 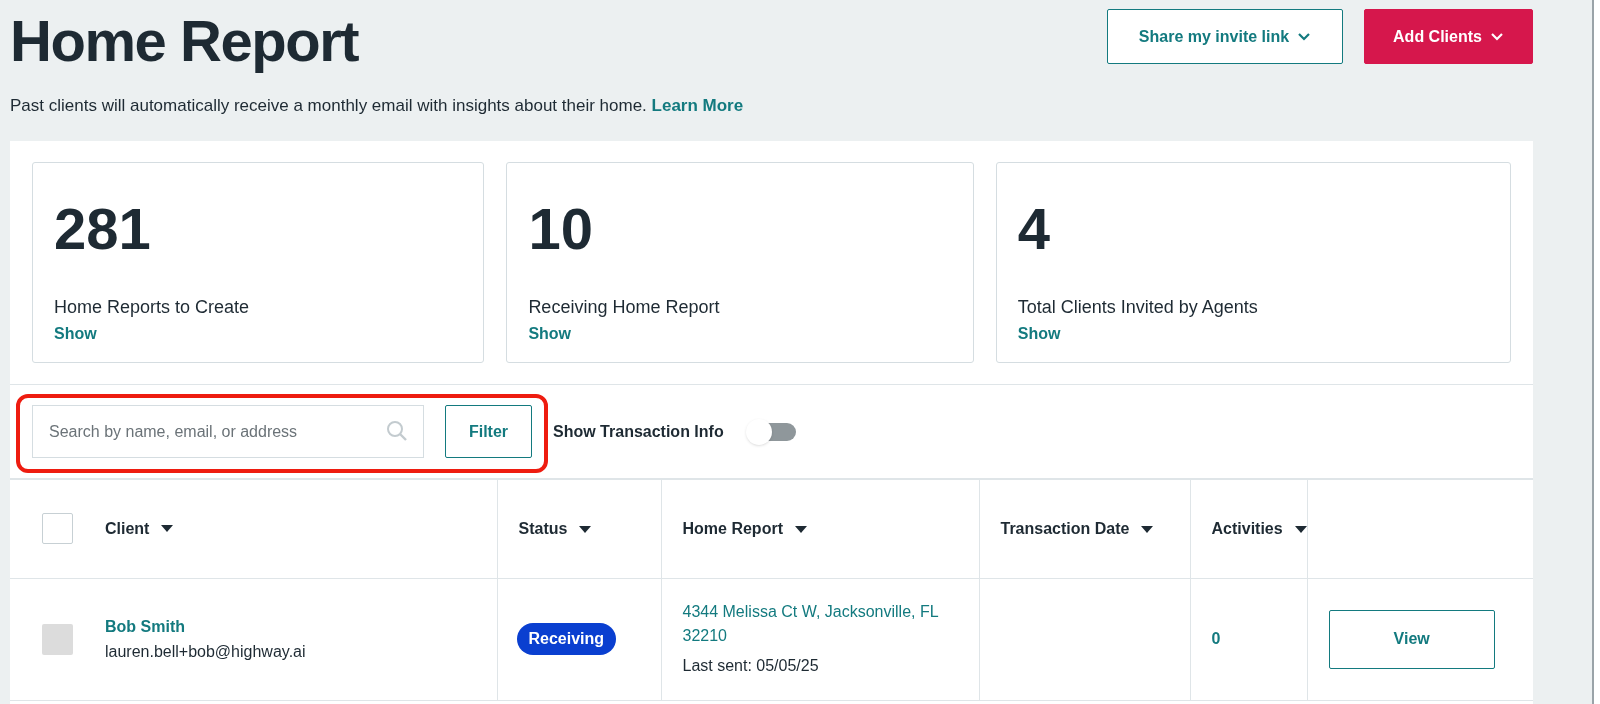 I want to click on column-header: Home Report, so click(x=732, y=528).